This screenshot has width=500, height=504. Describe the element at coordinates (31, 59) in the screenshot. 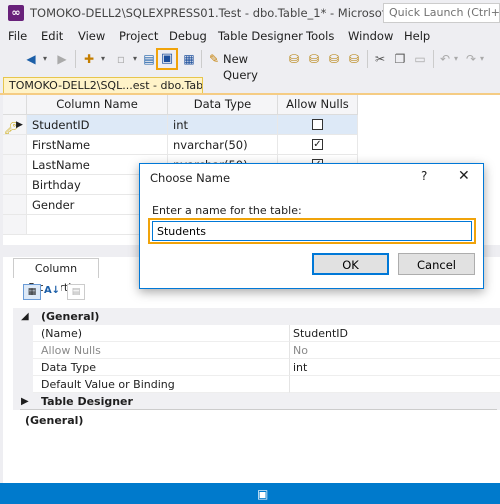

I see `back-icon: ◀` at that location.